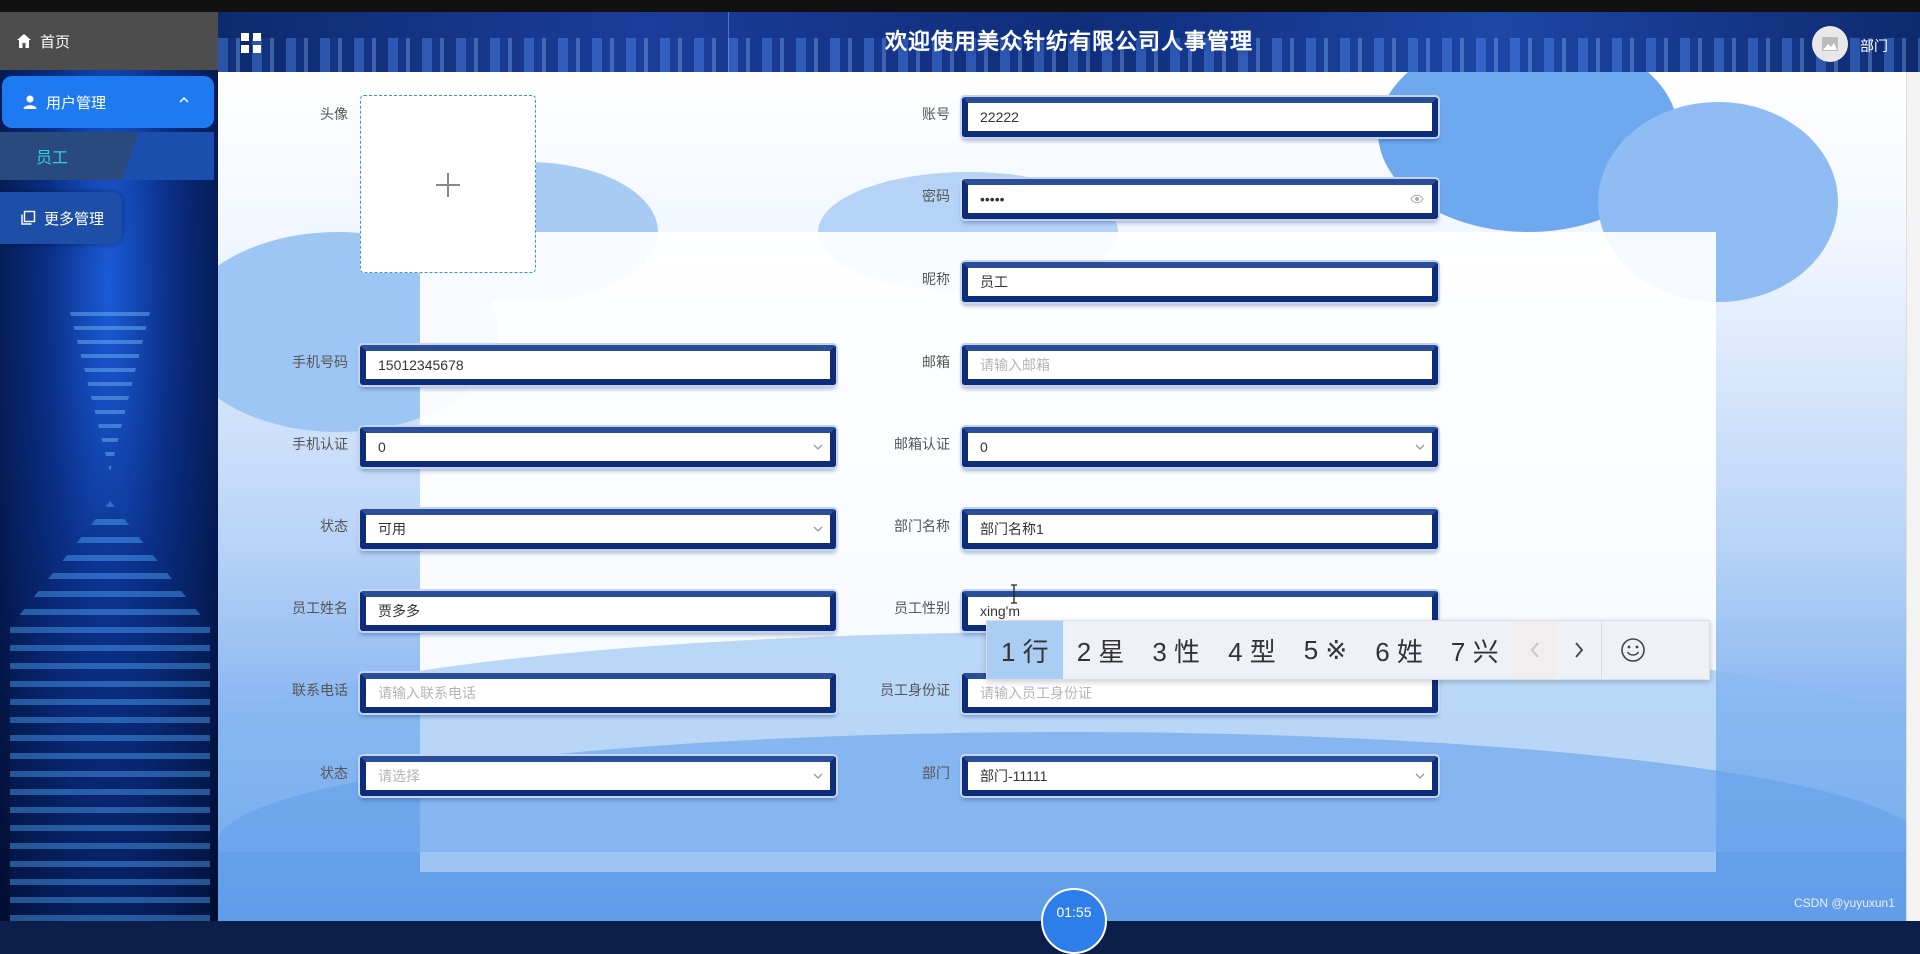 The height and width of the screenshot is (954, 1920). Describe the element at coordinates (1014, 776) in the screenshot. I see `dept-value: 部门-11111` at that location.